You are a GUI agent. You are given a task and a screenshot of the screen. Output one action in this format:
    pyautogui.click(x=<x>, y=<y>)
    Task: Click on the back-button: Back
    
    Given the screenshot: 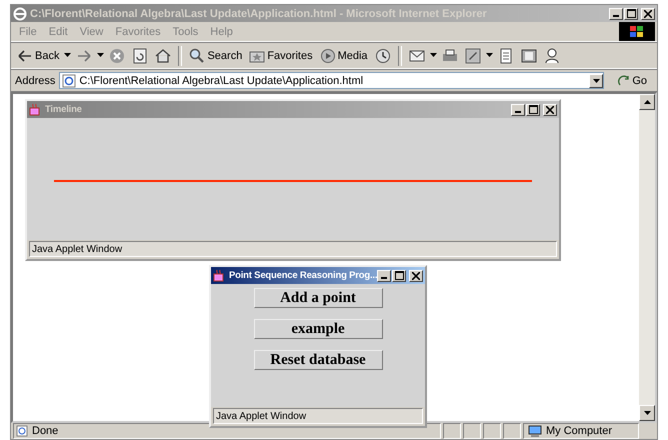 What is the action you would take?
    pyautogui.click(x=38, y=55)
    